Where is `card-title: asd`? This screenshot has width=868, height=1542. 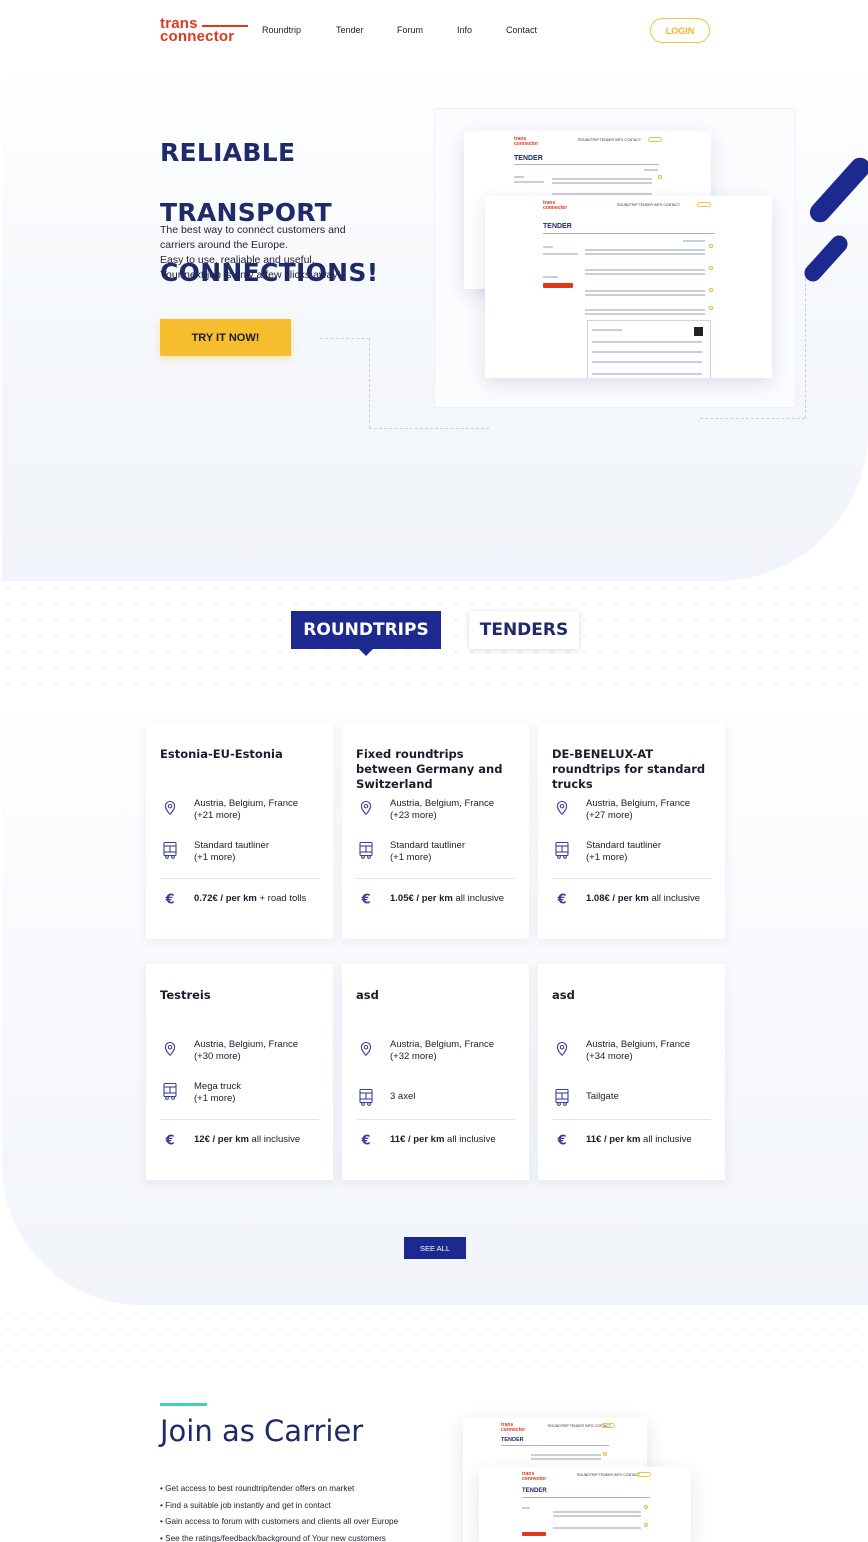 card-title: asd is located at coordinates (367, 995).